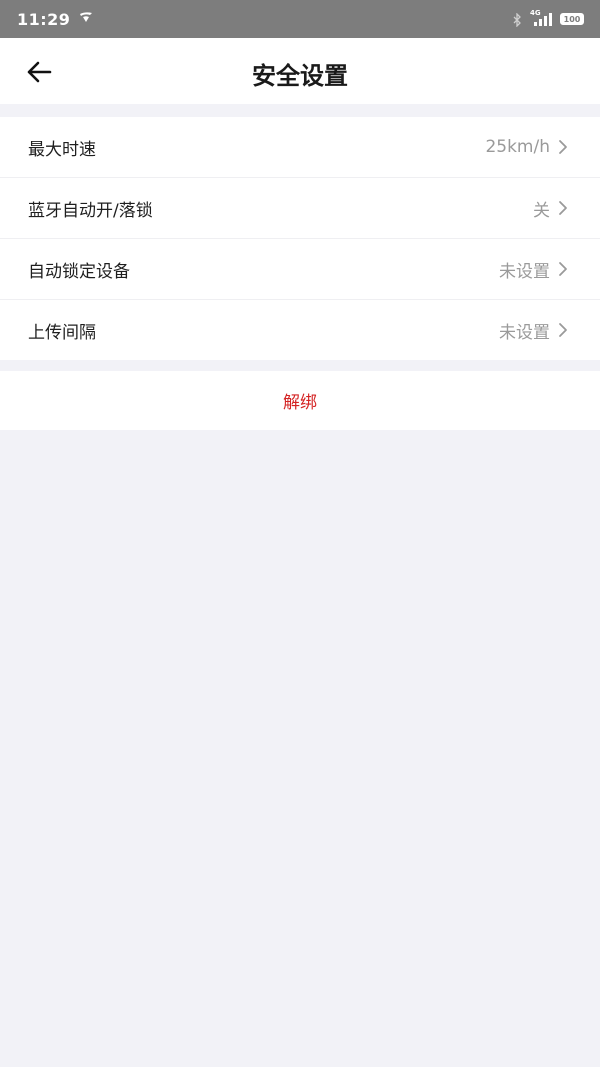  I want to click on battery-level: 100, so click(572, 19).